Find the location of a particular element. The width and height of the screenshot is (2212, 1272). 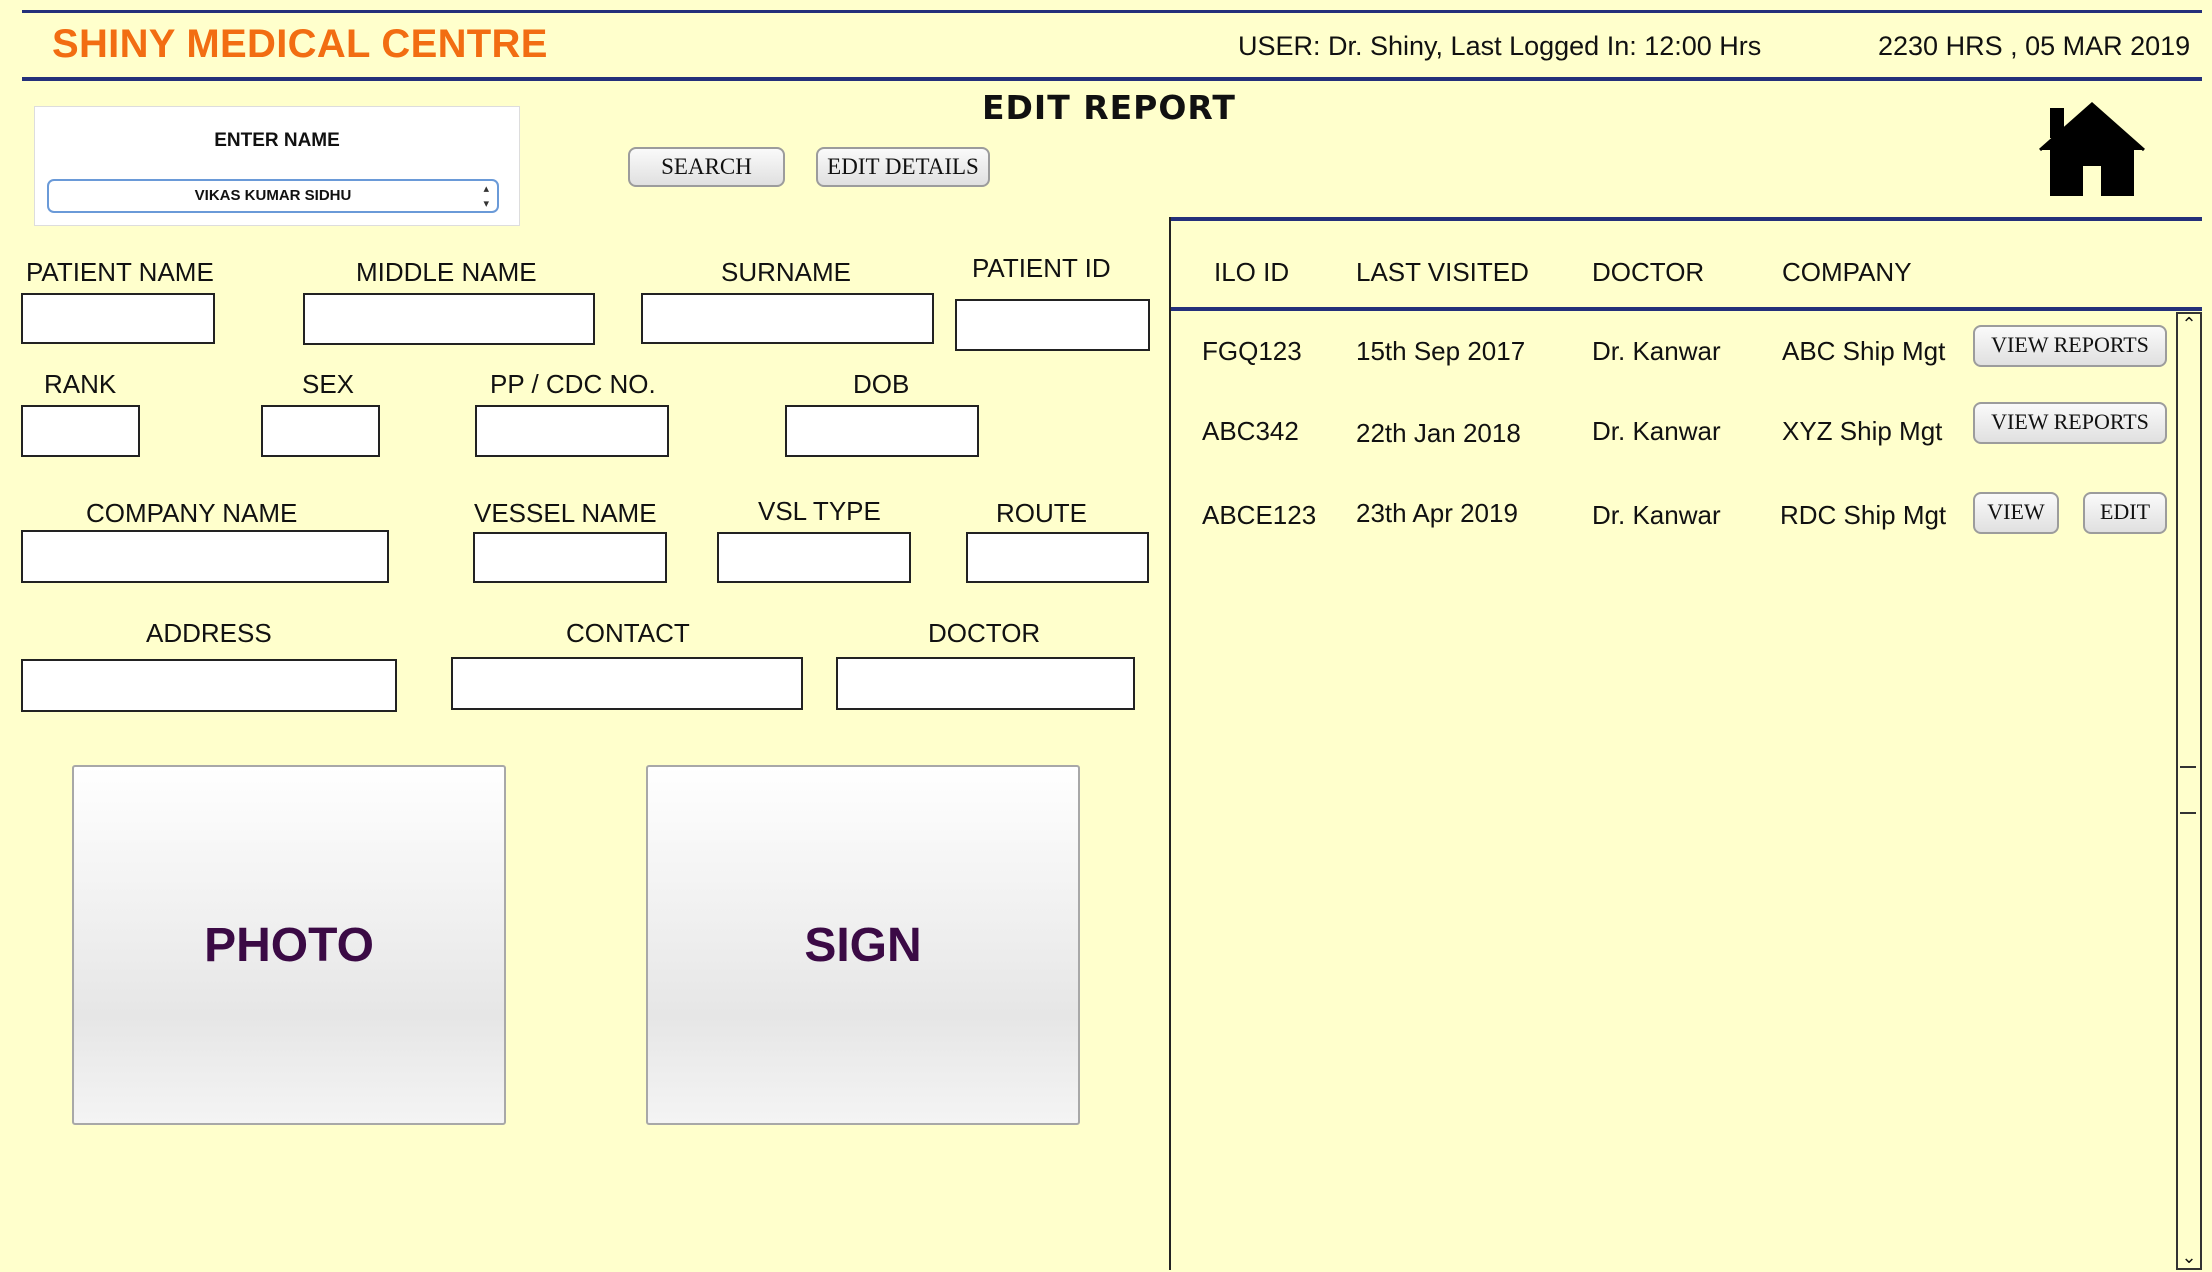

sex-label: SEX is located at coordinates (328, 384).